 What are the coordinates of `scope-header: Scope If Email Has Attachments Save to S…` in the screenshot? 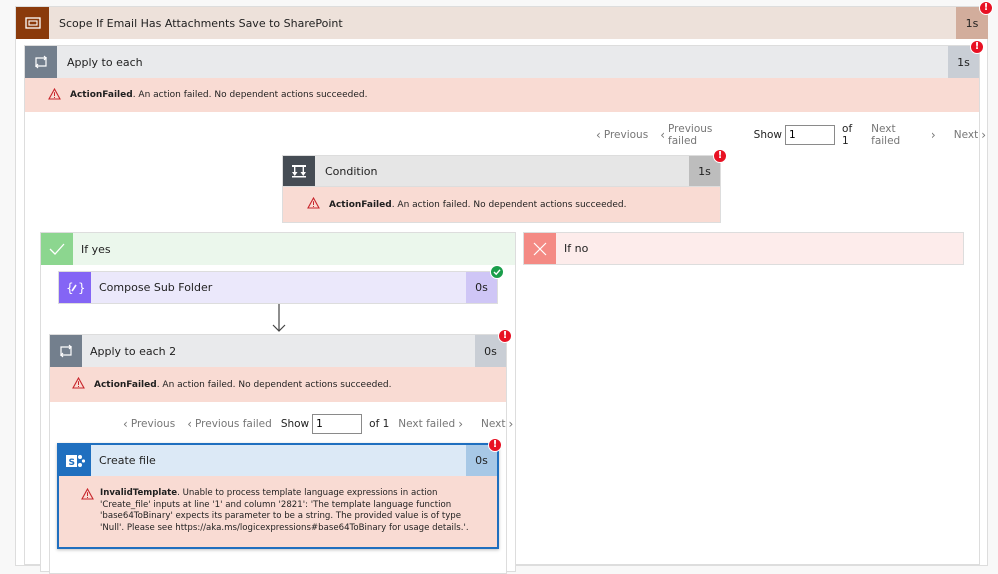 It's located at (502, 23).